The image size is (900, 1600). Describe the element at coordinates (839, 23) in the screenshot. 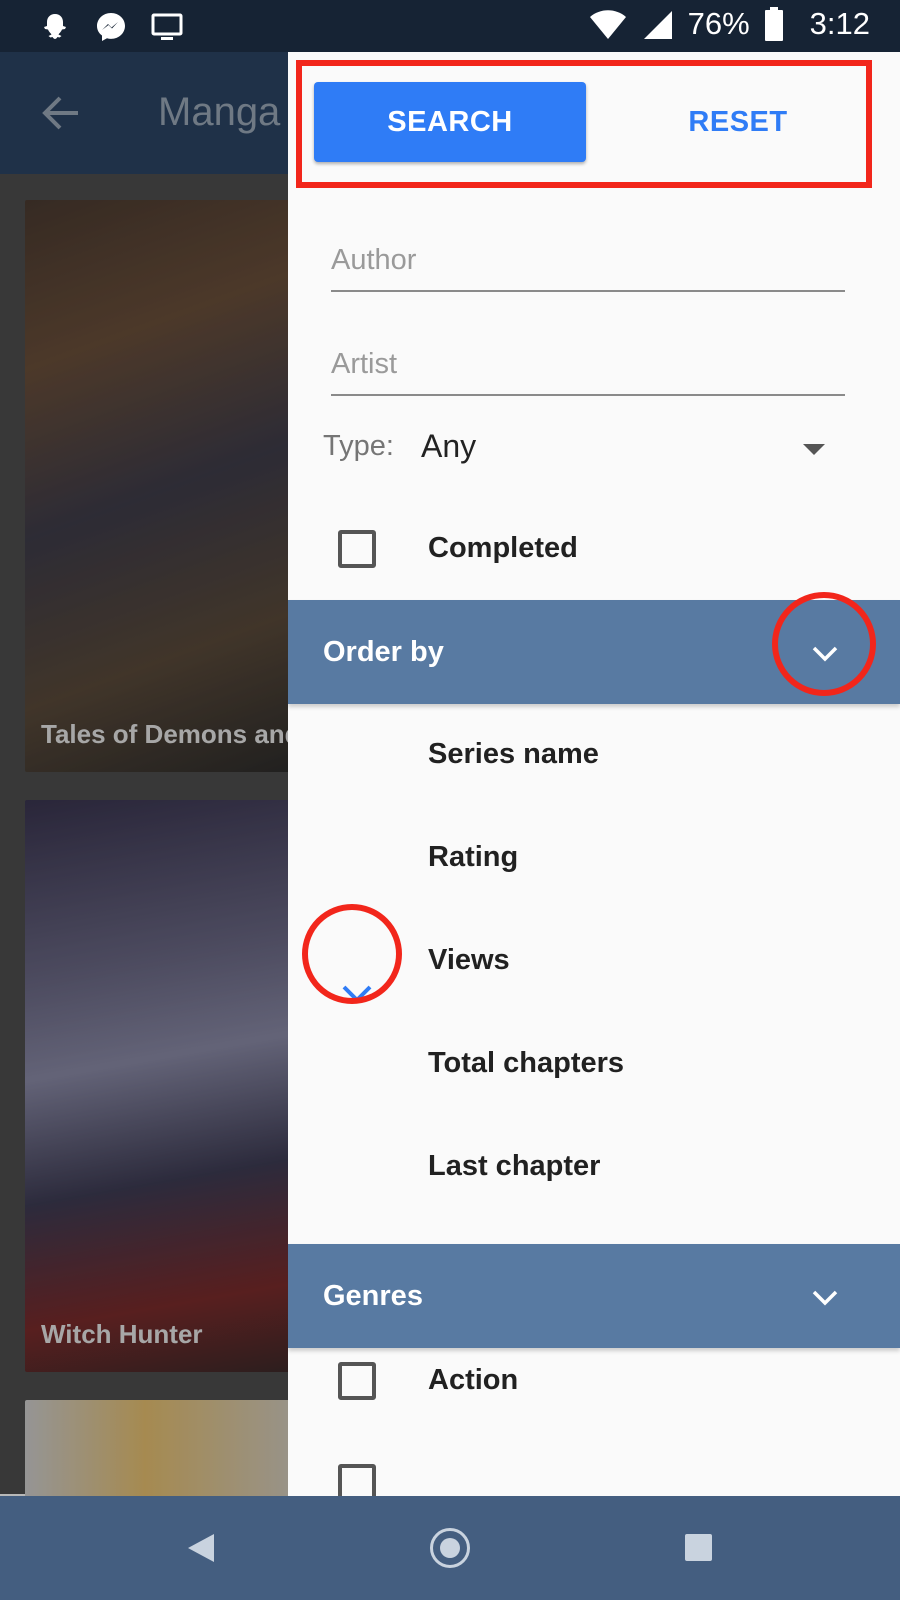

I see `clock: 3:12` at that location.